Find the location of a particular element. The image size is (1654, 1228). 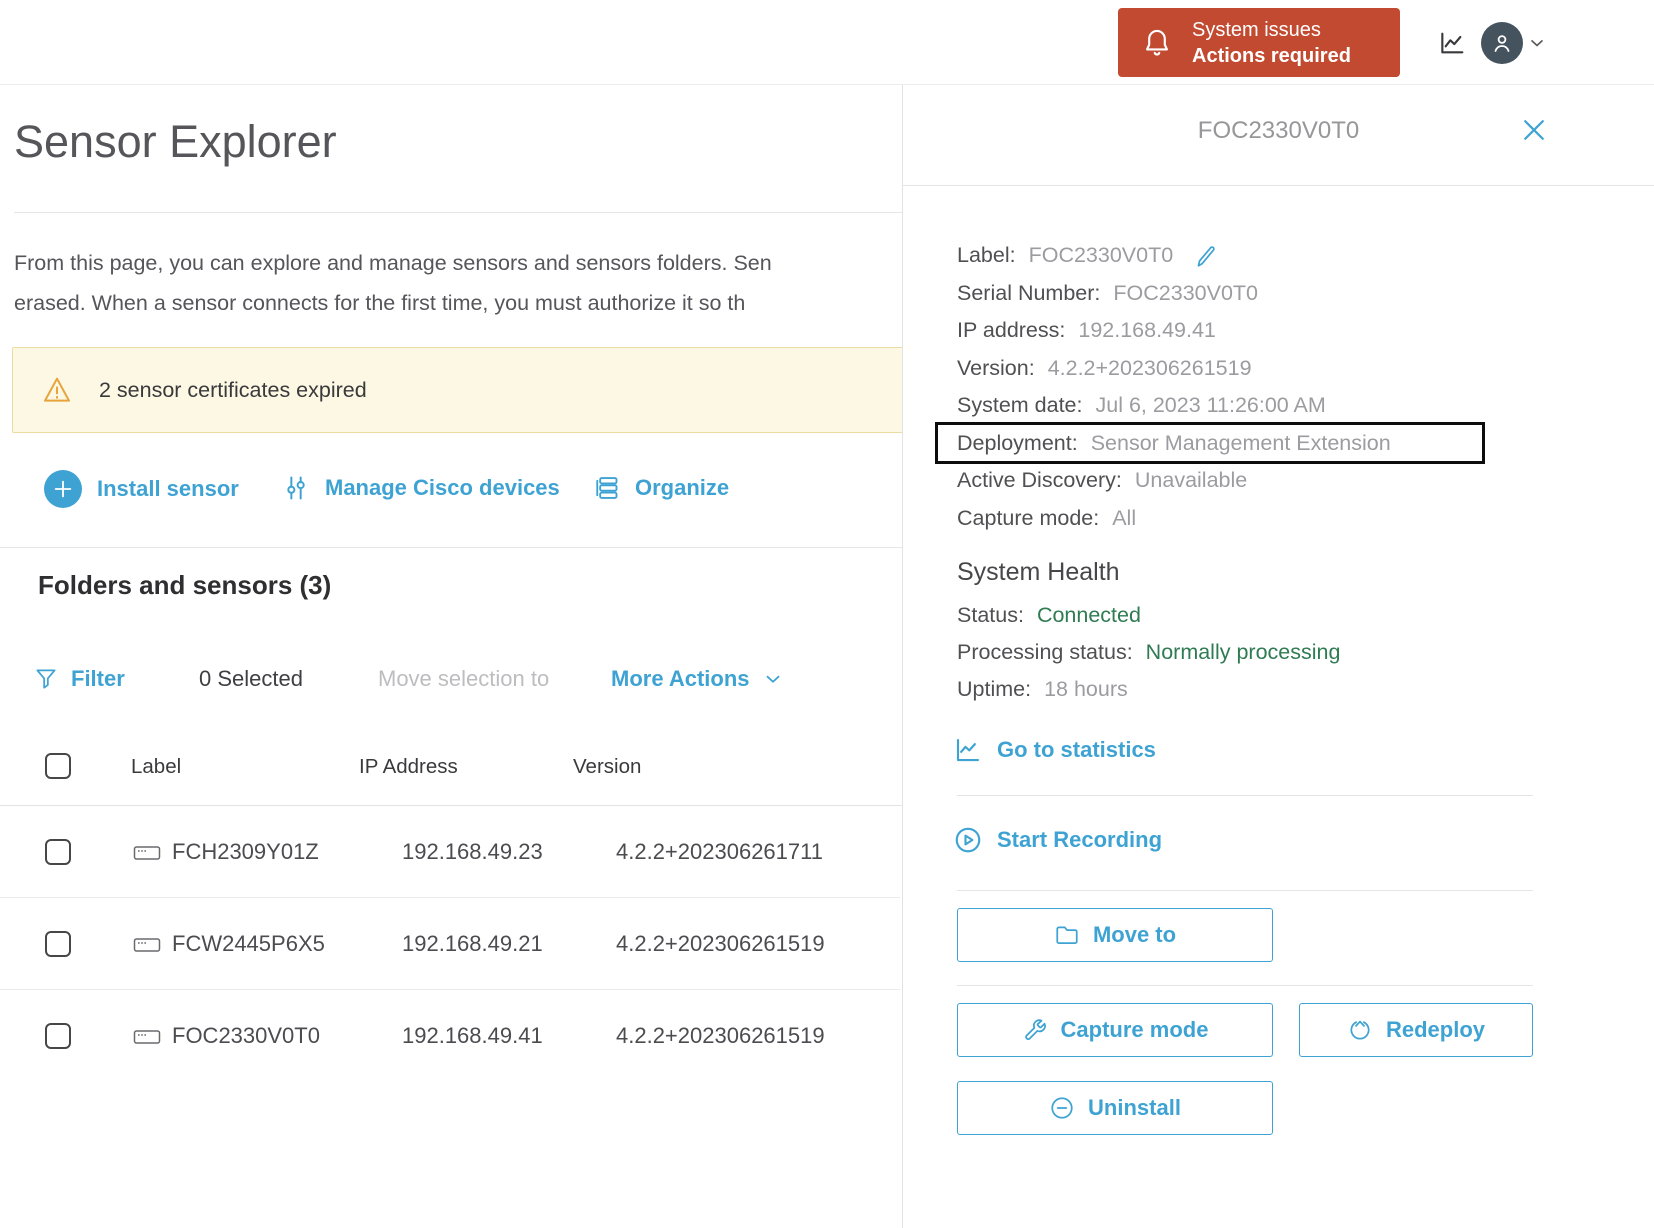

organize-button: Organize is located at coordinates (660, 488).